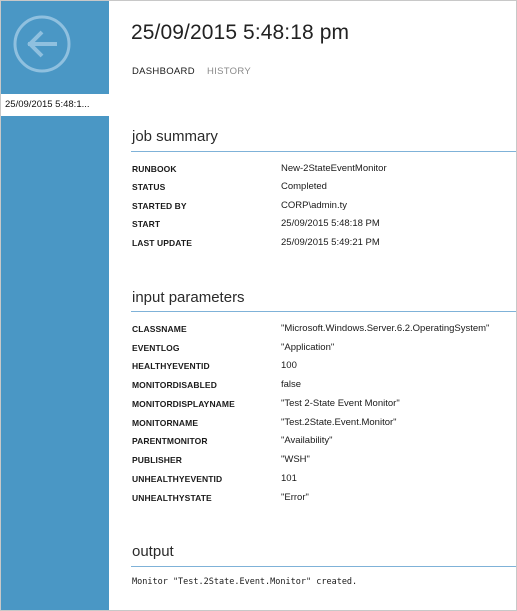 The height and width of the screenshot is (611, 517). Describe the element at coordinates (295, 459) in the screenshot. I see `param-value: "WSH"` at that location.